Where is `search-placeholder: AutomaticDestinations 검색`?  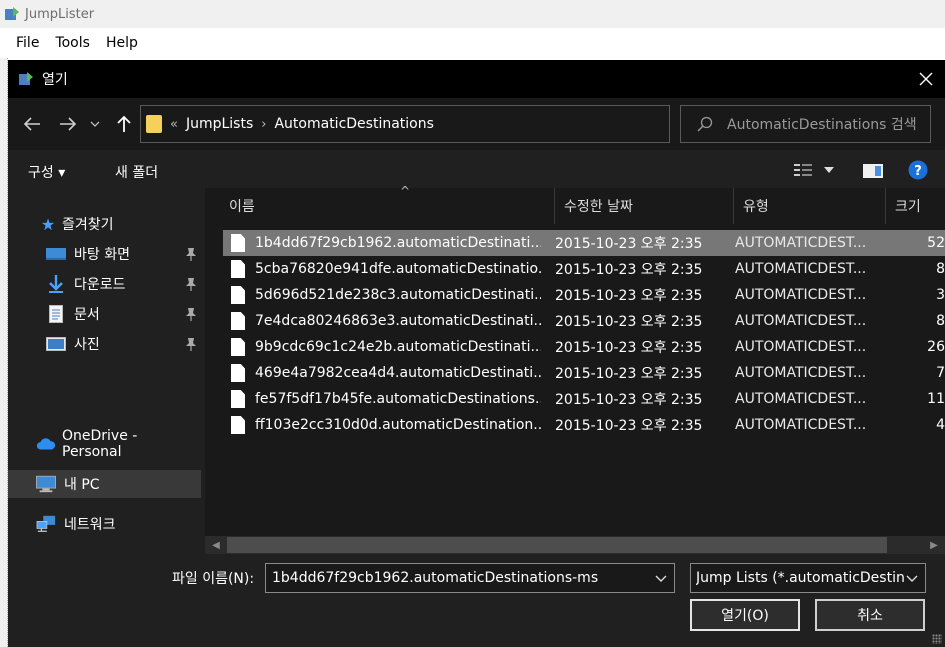
search-placeholder: AutomaticDestinations 검색 is located at coordinates (822, 125).